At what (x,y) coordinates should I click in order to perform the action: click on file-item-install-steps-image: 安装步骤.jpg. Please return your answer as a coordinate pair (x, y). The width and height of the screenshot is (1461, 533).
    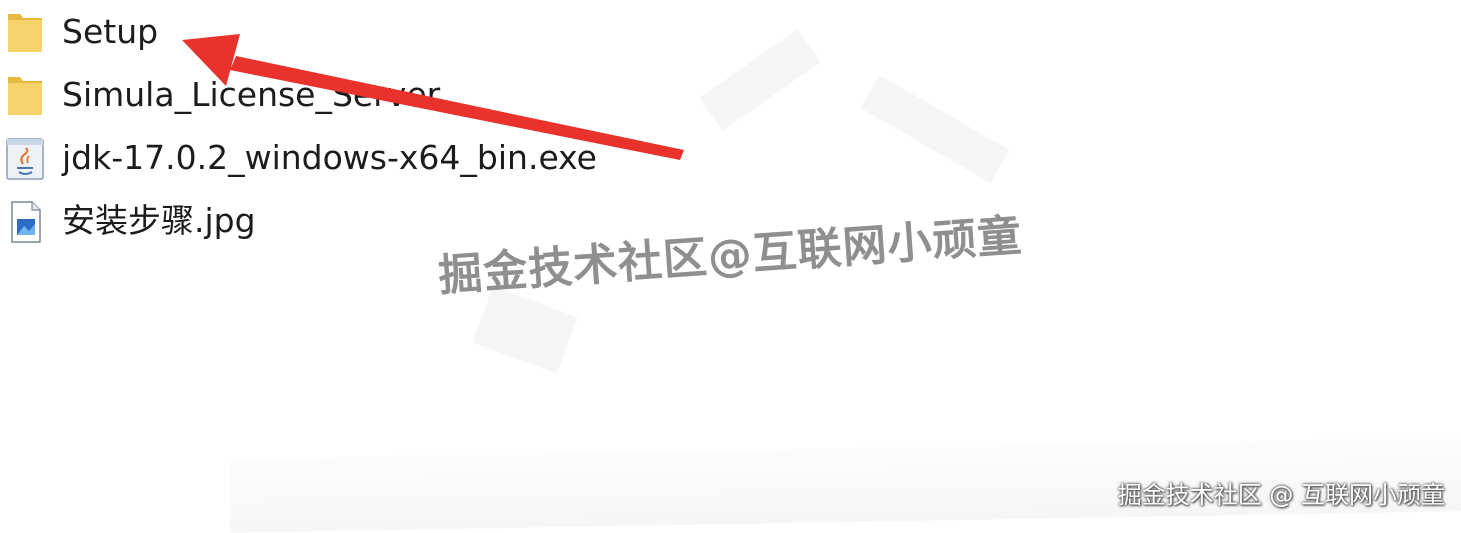
    Looking at the image, I should click on (150, 222).